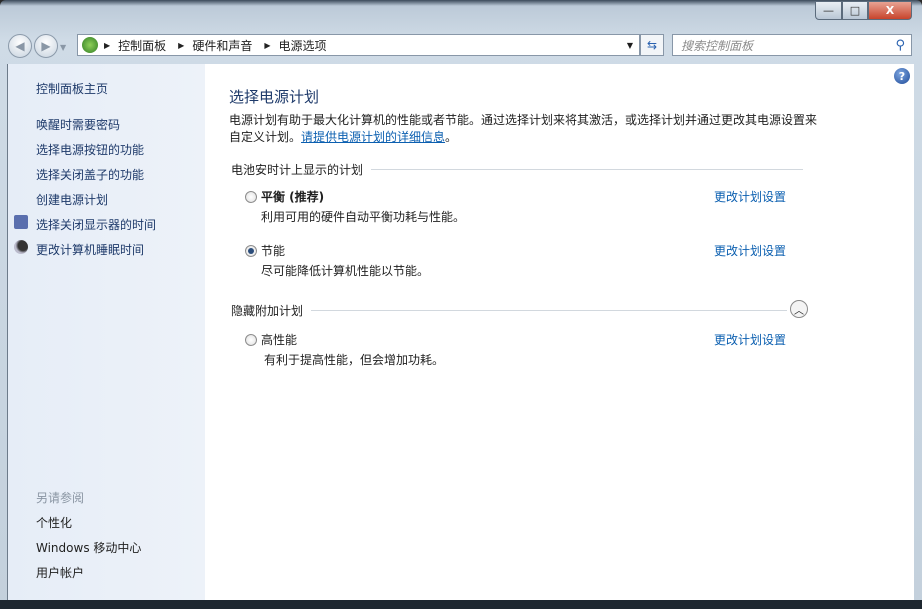 Image resolution: width=922 pixels, height=609 pixels. I want to click on see-also-user-accounts: 用户帐户, so click(60, 572).